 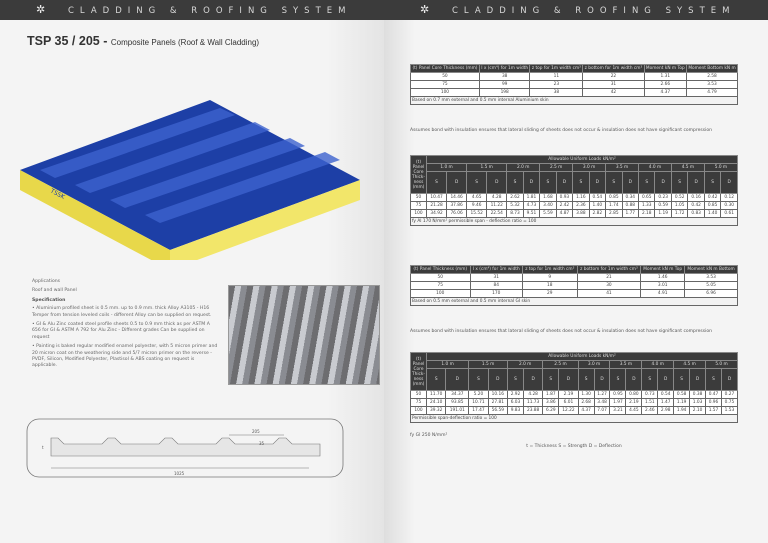 I want to click on table-cell: 9.51, so click(x=531, y=213).